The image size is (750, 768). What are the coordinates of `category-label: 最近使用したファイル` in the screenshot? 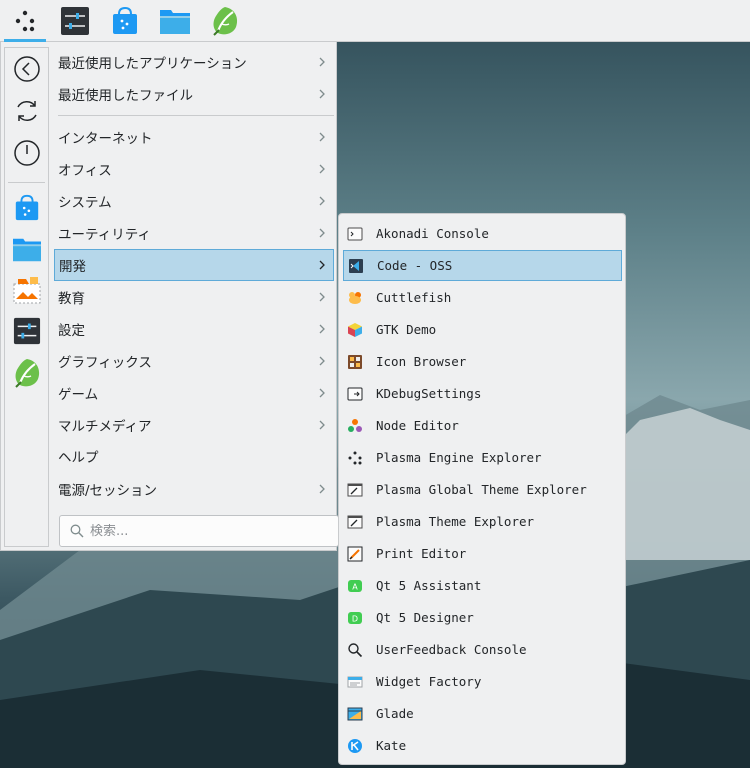 It's located at (125, 96).